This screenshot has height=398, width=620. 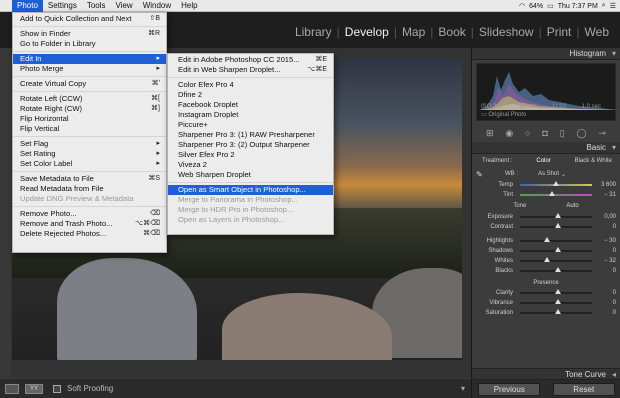 I want to click on clarity-slider-row: Clarity 0, so click(x=546, y=293).